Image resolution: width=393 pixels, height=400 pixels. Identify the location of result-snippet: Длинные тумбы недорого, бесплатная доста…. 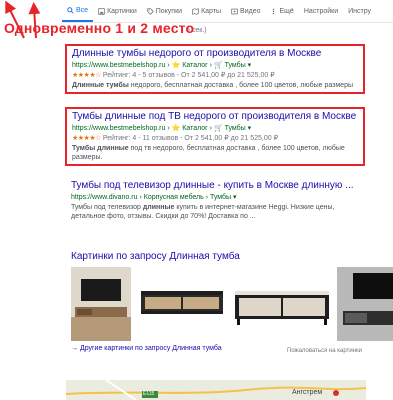
(215, 85).